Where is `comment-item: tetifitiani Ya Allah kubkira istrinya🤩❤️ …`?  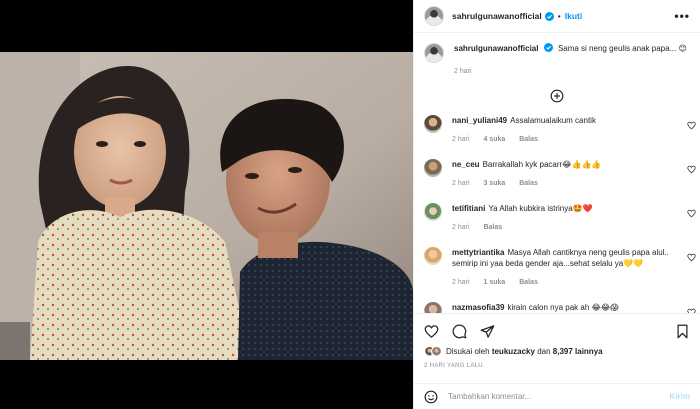 comment-item: tetifitiani Ya Allah kubkira istrinya🤩❤️ … is located at coordinates (557, 218).